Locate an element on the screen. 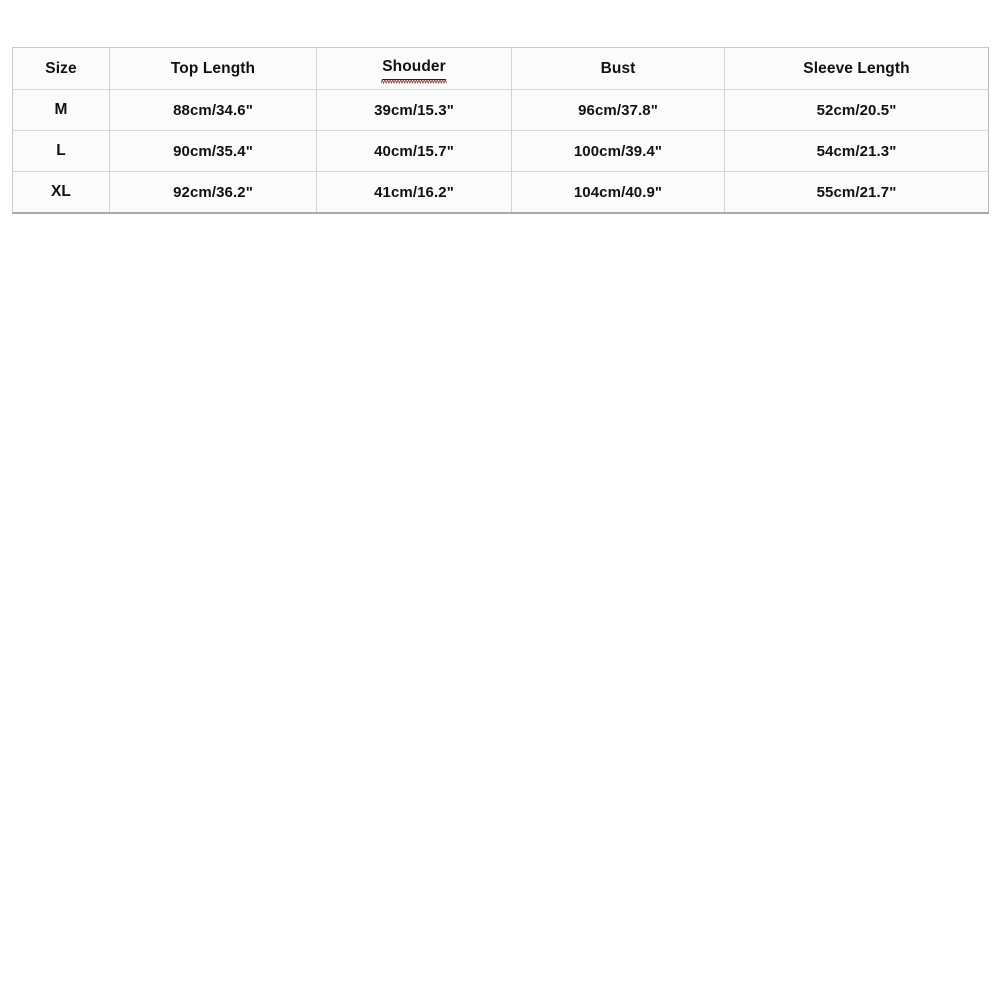 The height and width of the screenshot is (1000, 1000). column-header-sleeve-length: Sleeve Length is located at coordinates (856, 68).